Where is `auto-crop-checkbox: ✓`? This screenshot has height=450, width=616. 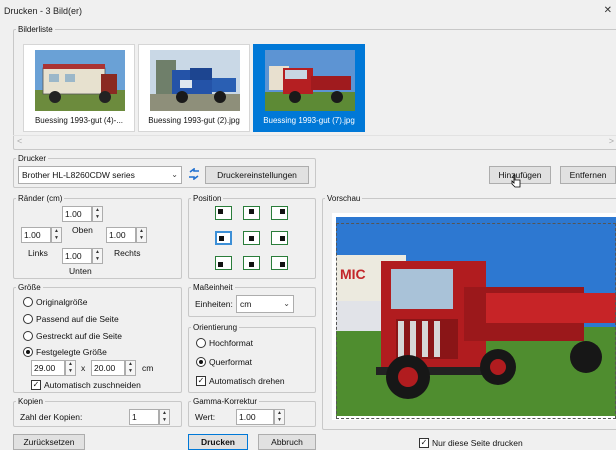 auto-crop-checkbox: ✓ is located at coordinates (36, 385).